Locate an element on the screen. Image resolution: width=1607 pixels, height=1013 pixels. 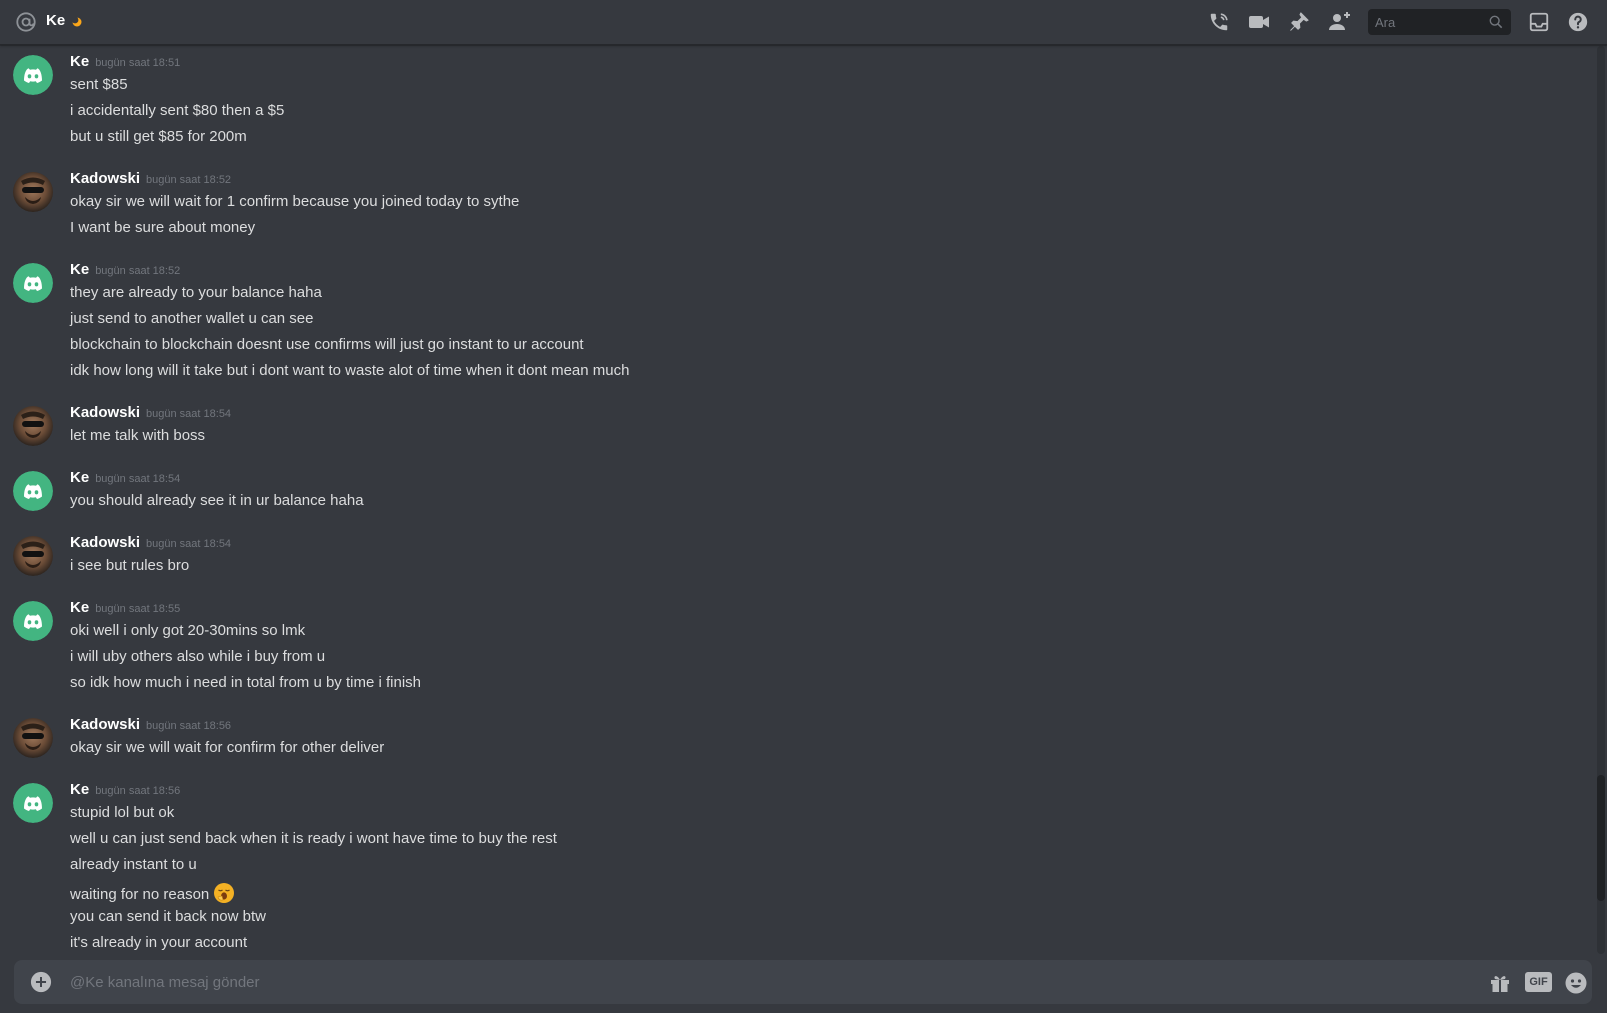
help-icon is located at coordinates (1578, 22).